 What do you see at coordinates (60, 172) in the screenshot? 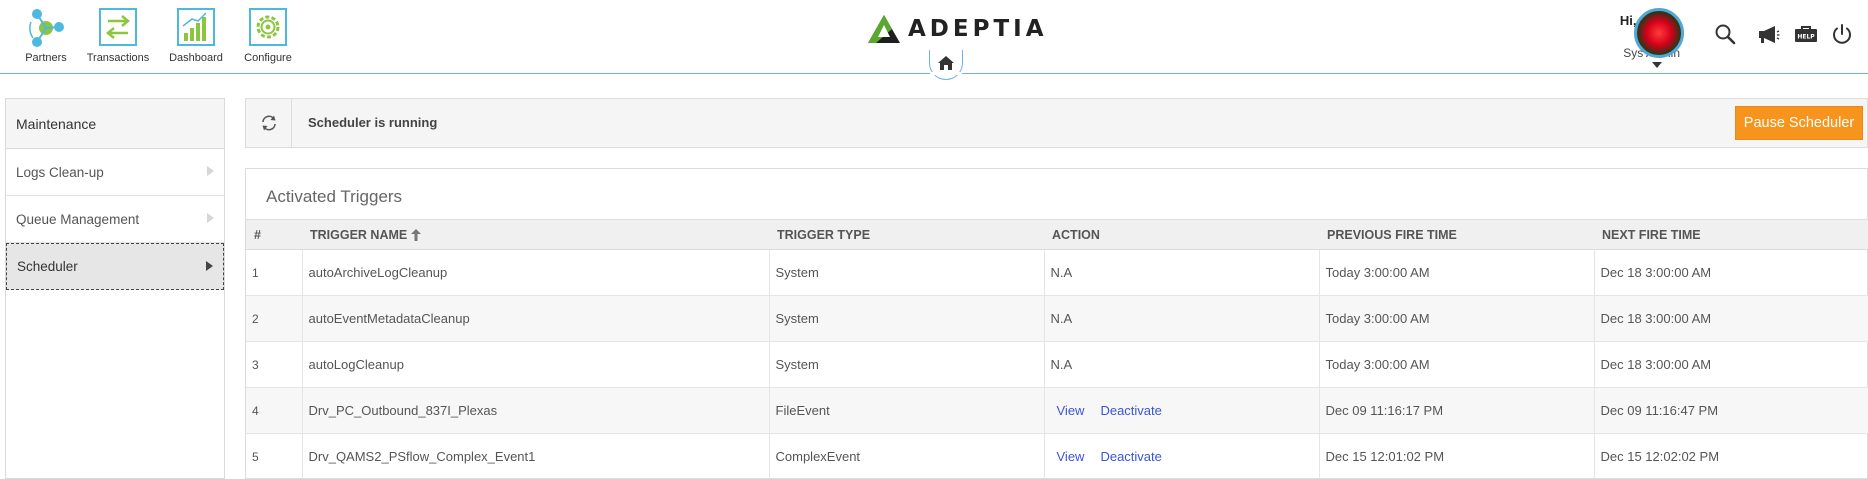
I see `sidebar-item-label: Logs Clean-up` at bounding box center [60, 172].